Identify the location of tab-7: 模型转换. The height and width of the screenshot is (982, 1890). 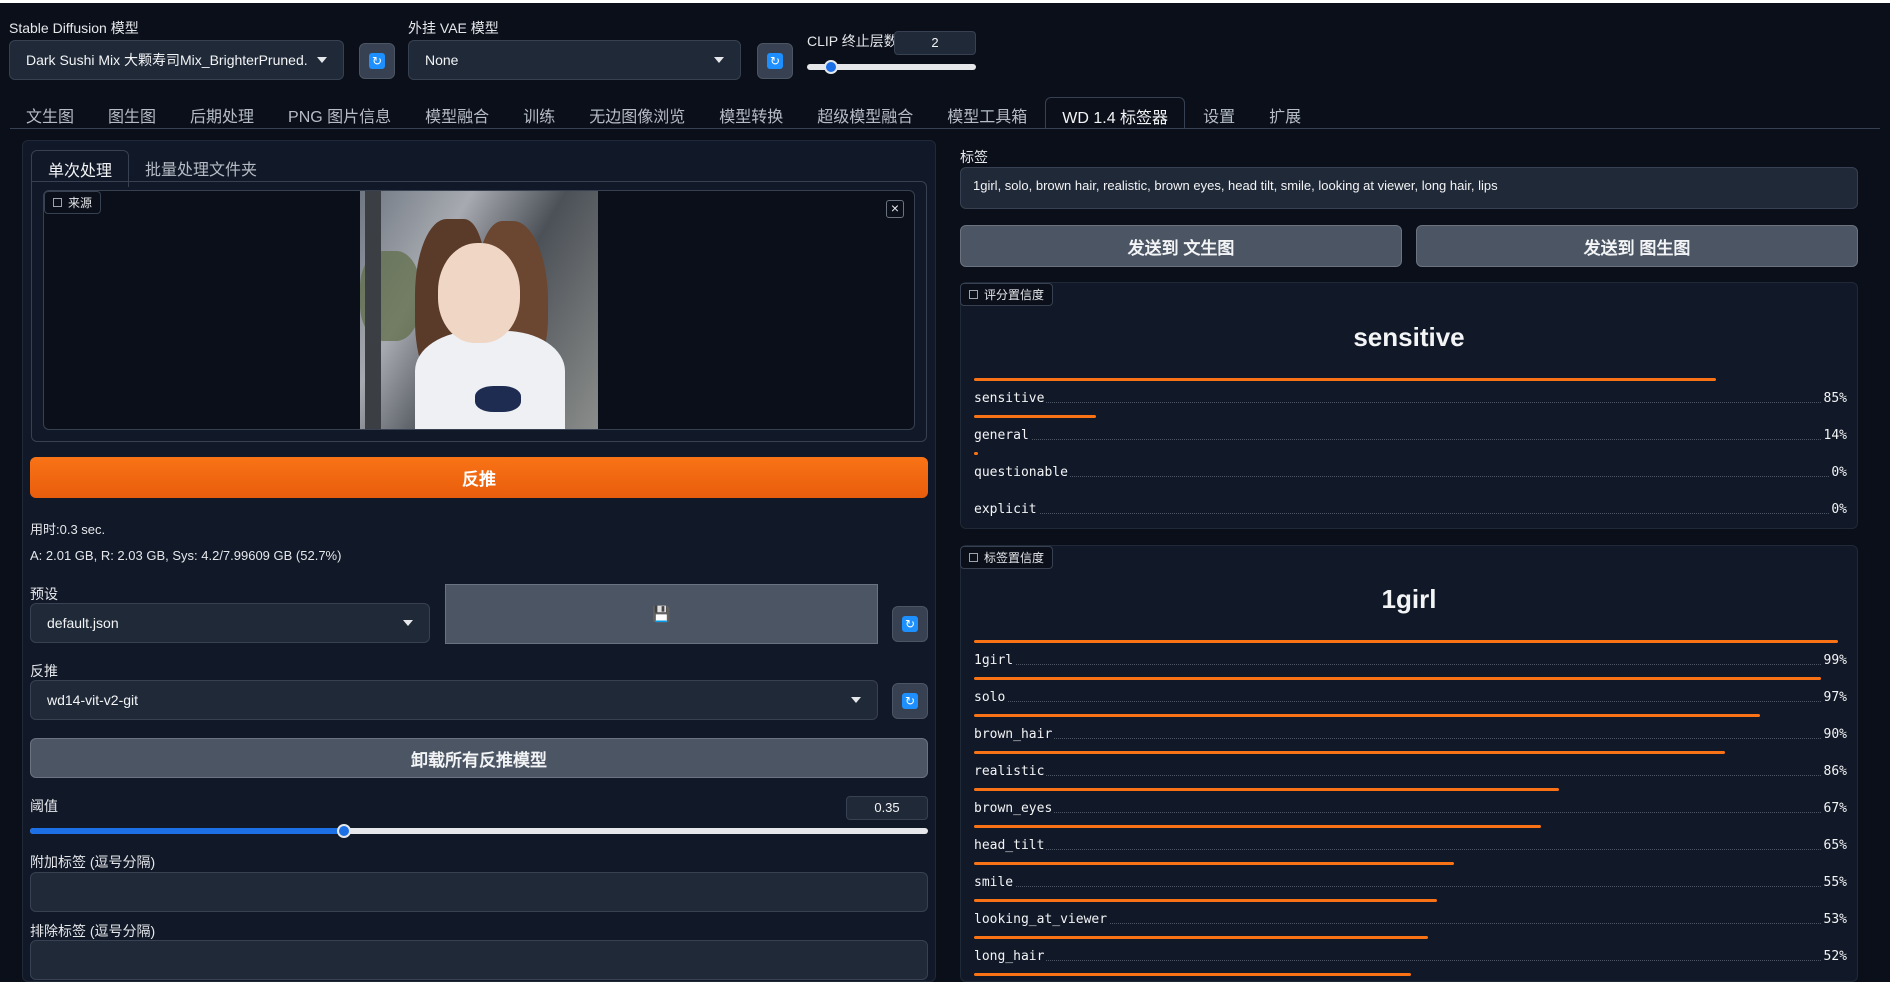
(751, 113).